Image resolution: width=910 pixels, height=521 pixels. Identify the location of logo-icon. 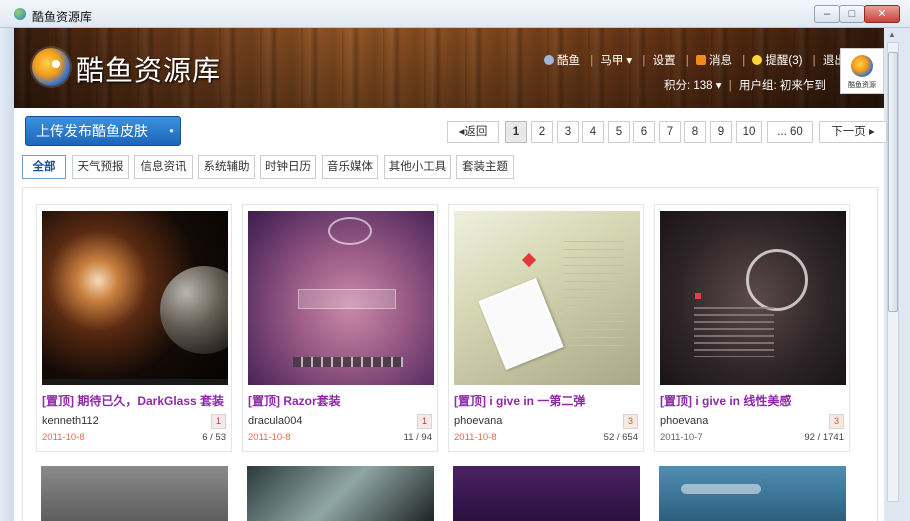
(51, 67).